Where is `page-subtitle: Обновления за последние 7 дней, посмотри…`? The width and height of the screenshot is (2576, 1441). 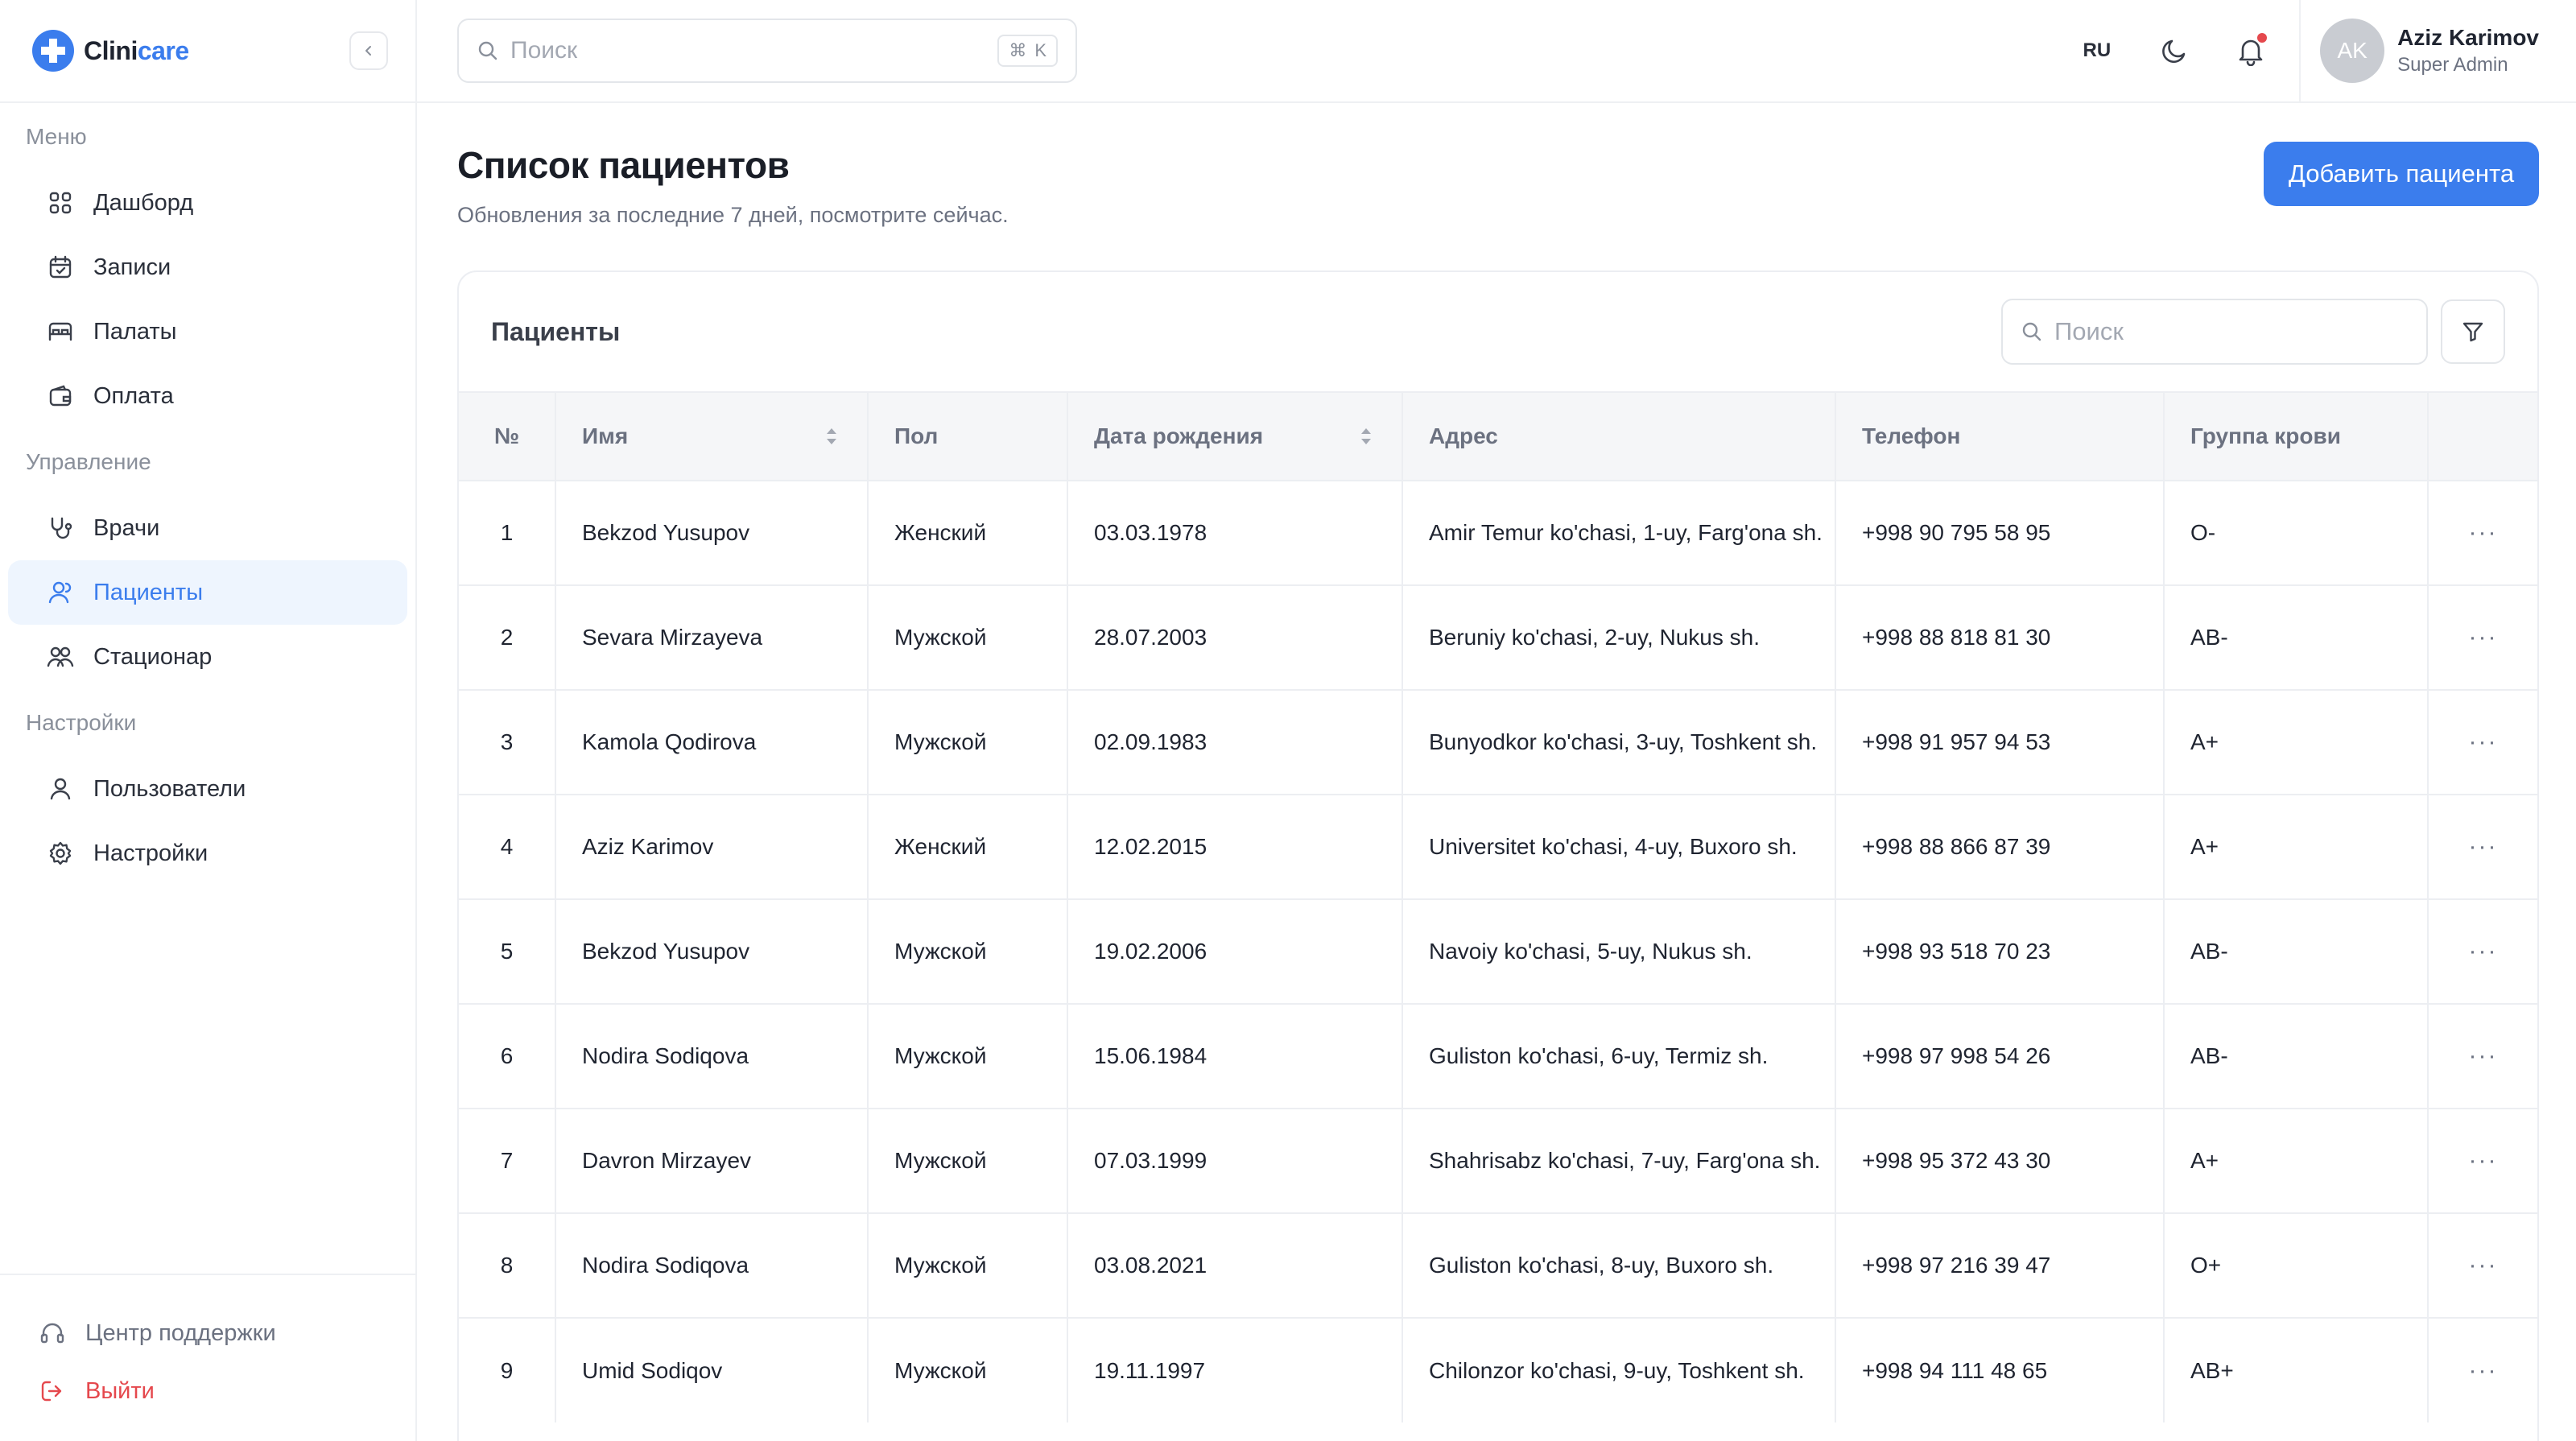 page-subtitle: Обновления за последние 7 дней, посмотри… is located at coordinates (733, 215).